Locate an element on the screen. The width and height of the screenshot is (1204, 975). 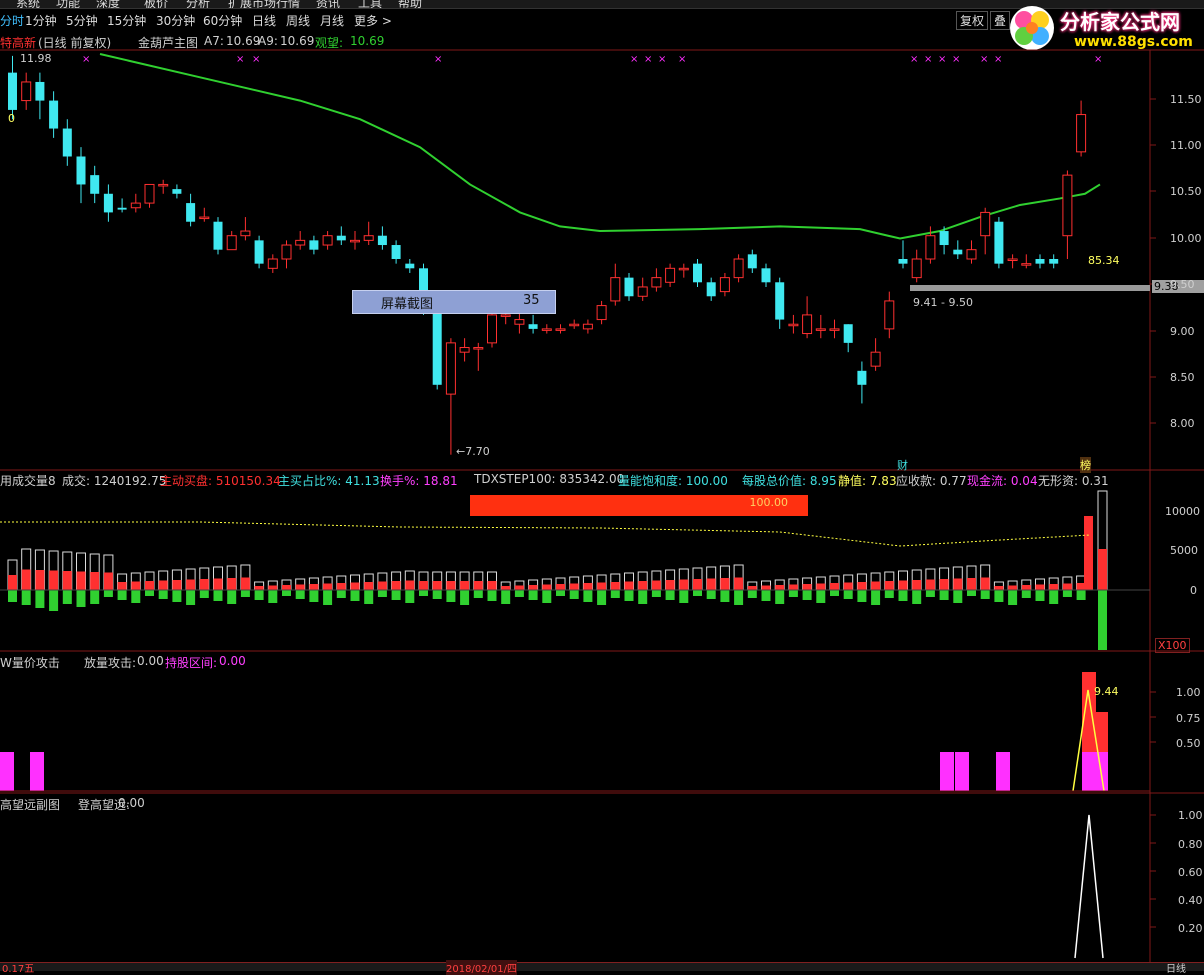
volume-field-0: 成交: 1240192.75 is located at coordinates (114, 481).